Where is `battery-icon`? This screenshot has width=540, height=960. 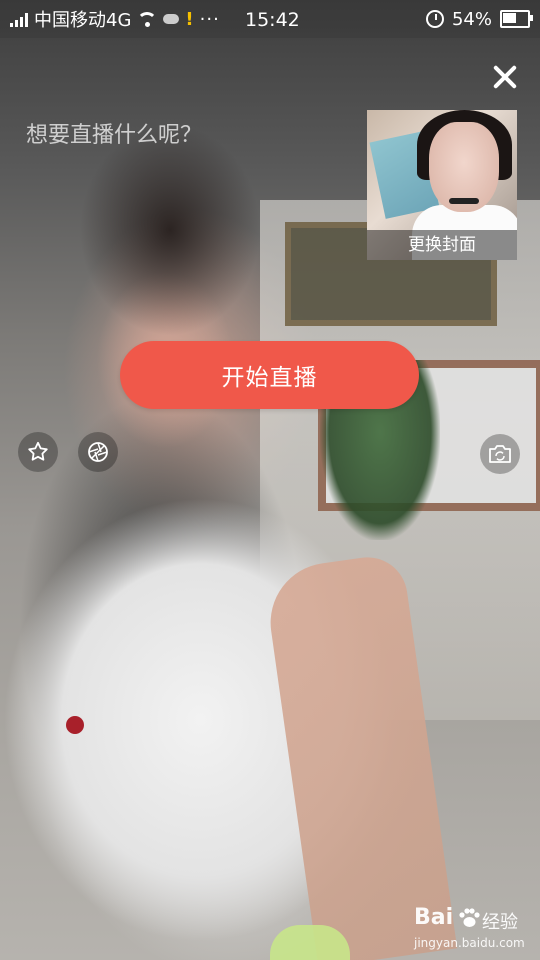 battery-icon is located at coordinates (516, 19).